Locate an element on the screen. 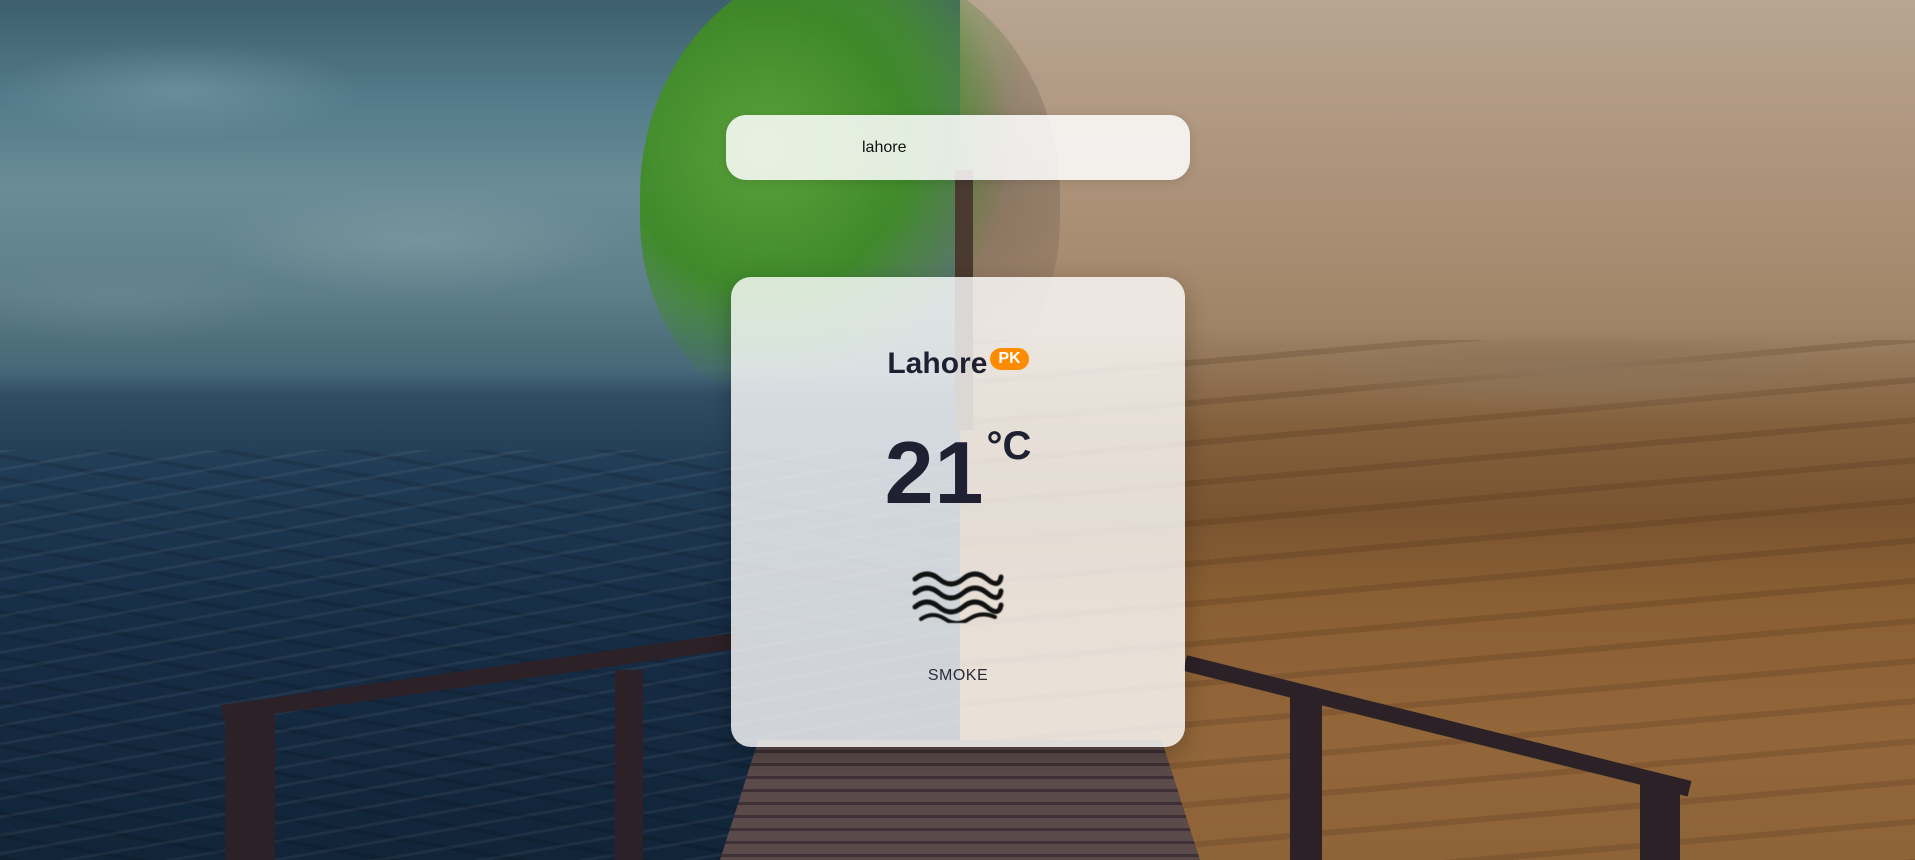  temperature-value: 21 is located at coordinates (934, 472).